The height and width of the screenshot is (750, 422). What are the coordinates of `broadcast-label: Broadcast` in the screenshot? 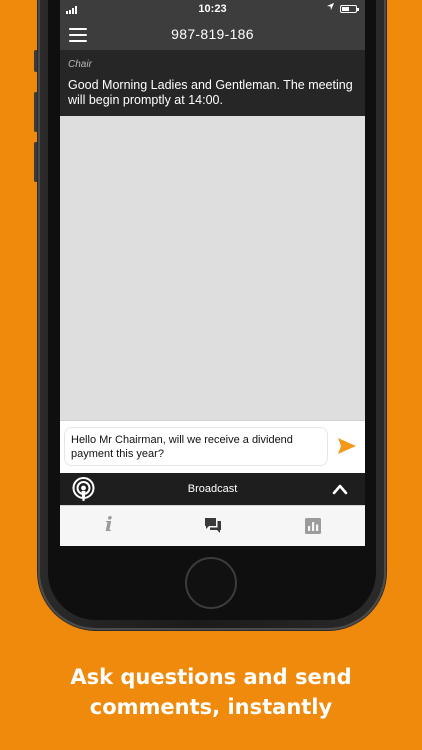 It's located at (212, 489).